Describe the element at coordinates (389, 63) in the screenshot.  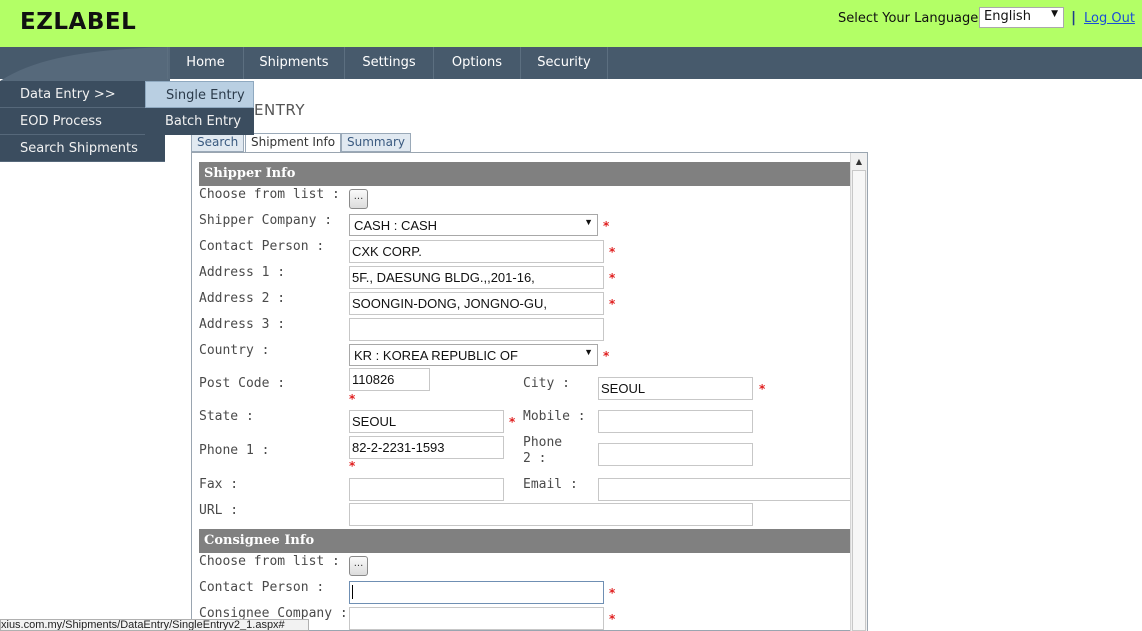
I see `nav-settings: Settings` at that location.